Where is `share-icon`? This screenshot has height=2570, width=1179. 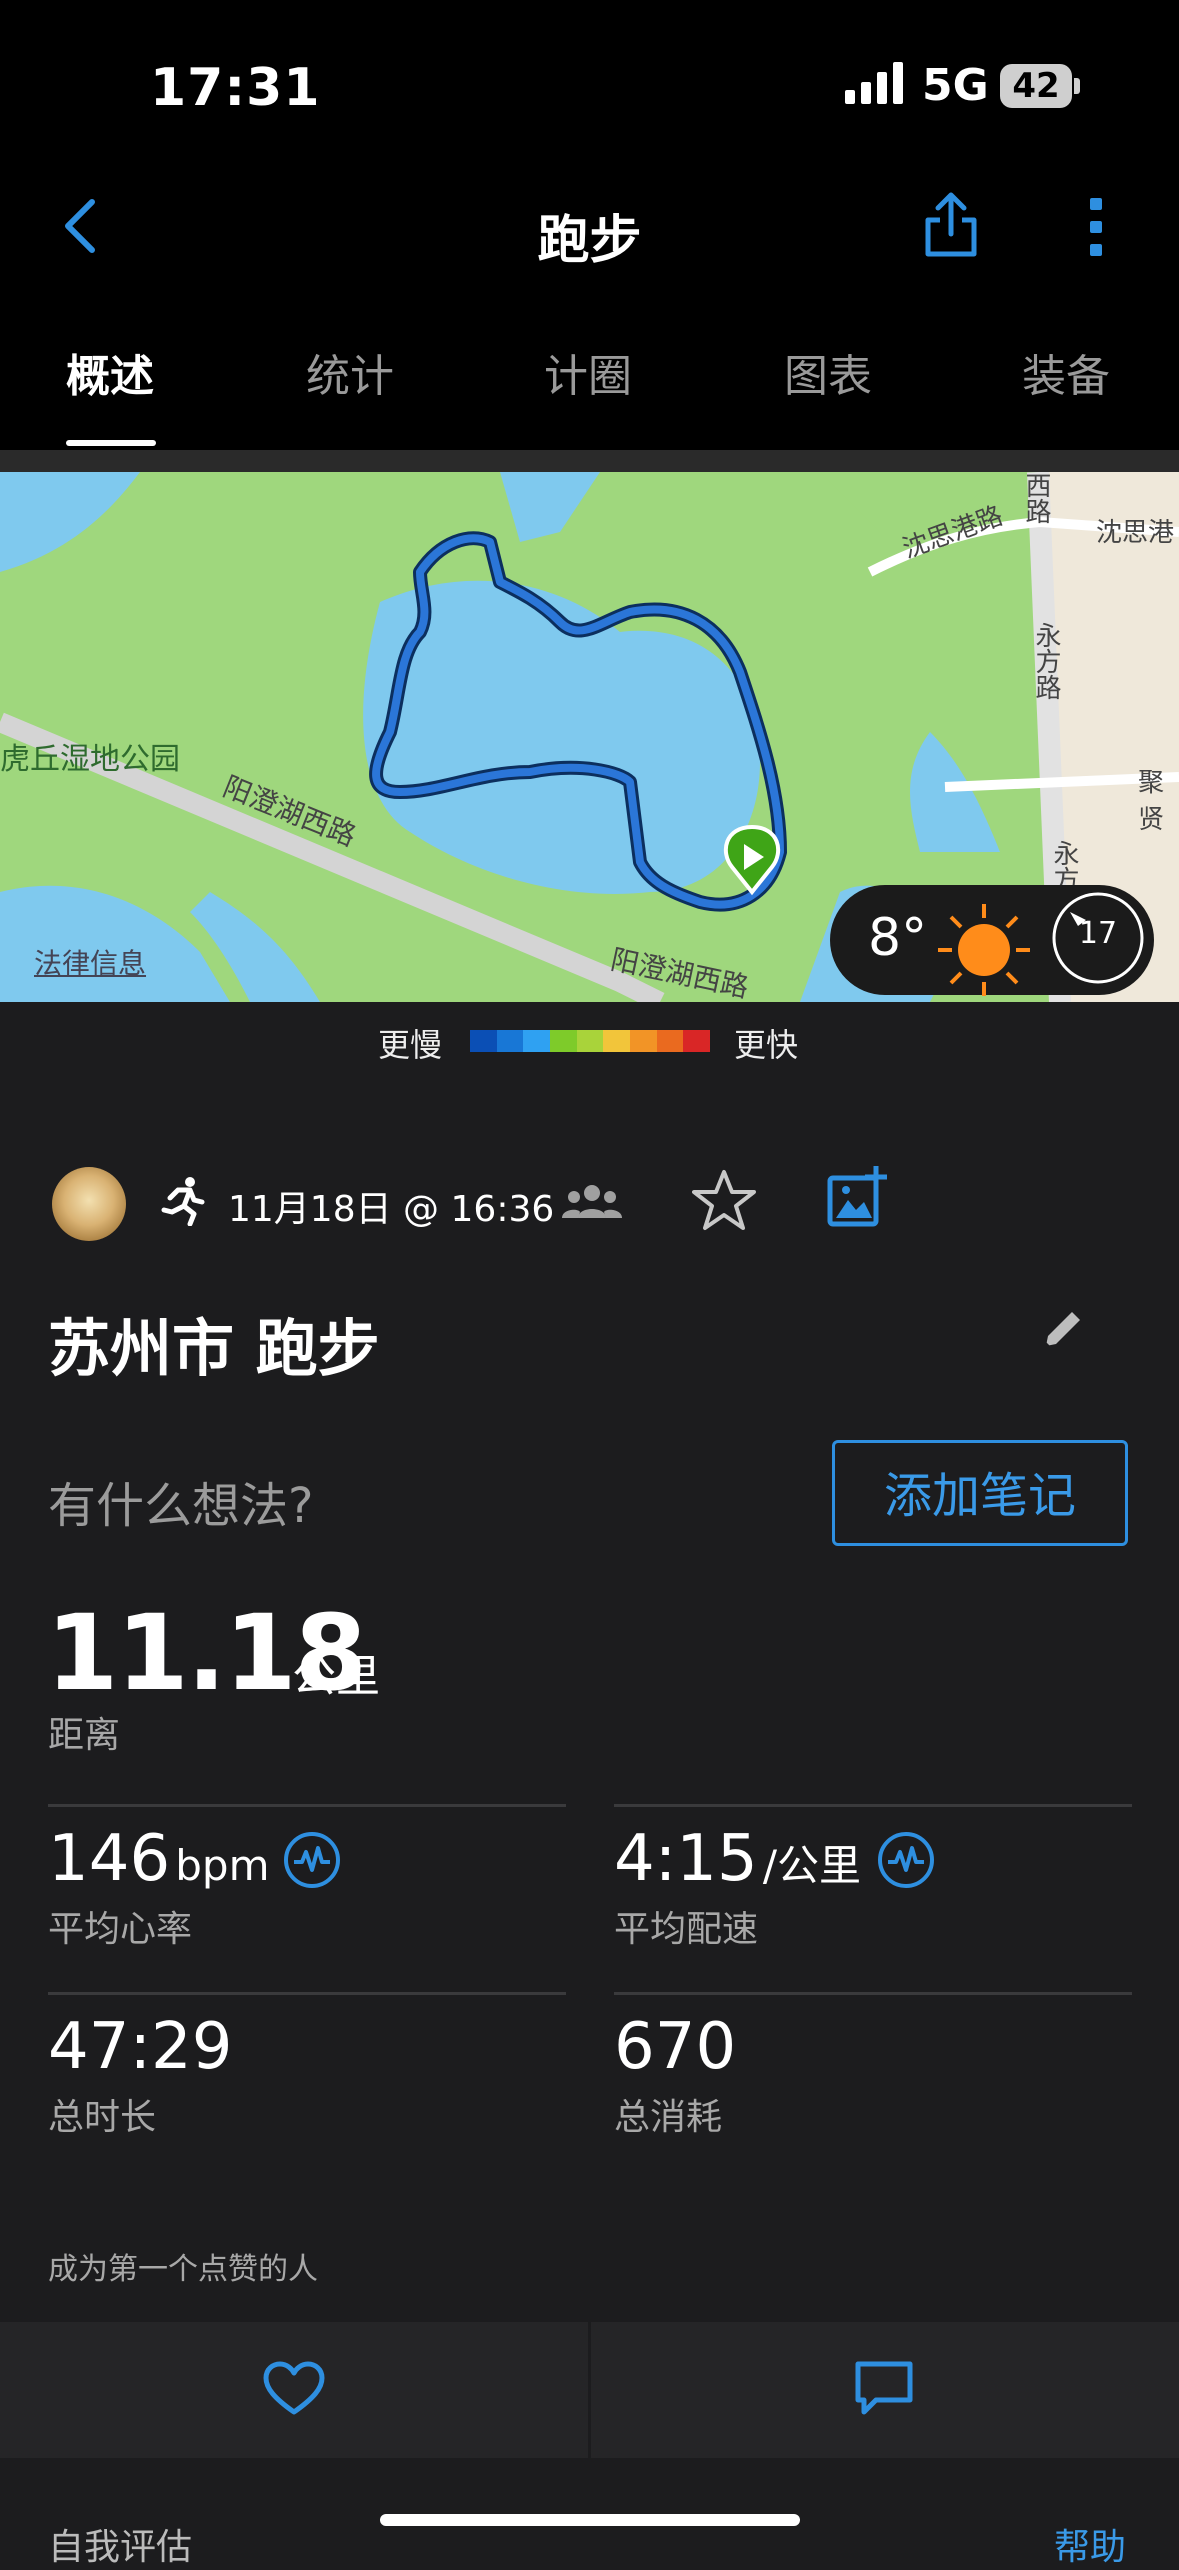
share-icon is located at coordinates (951, 225).